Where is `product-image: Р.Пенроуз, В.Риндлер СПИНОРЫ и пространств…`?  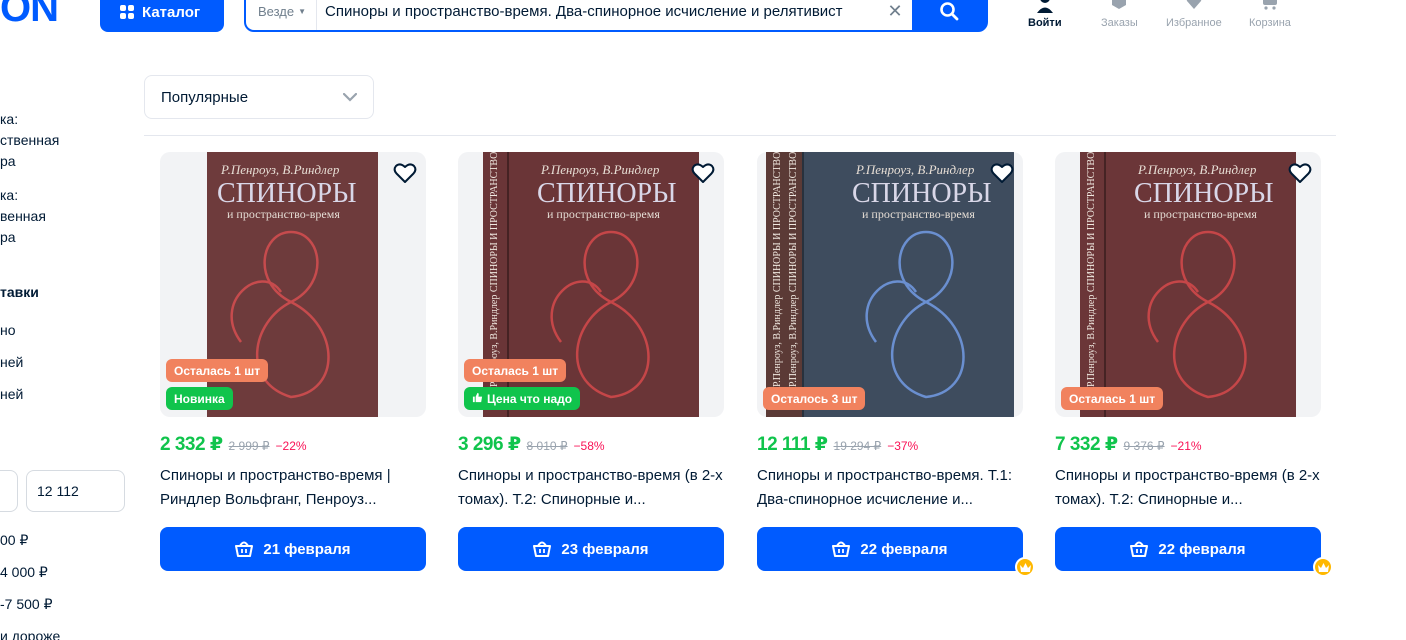 product-image: Р.Пенроуз, В.Риндлер СПИНОРЫ и пространств… is located at coordinates (293, 284).